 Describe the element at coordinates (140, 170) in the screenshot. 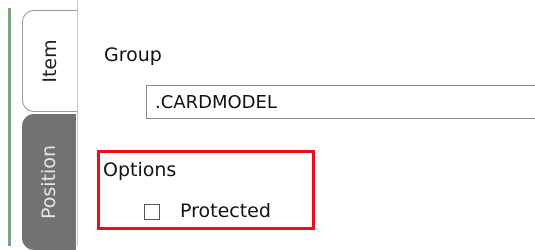

I see `options-label: Options` at that location.